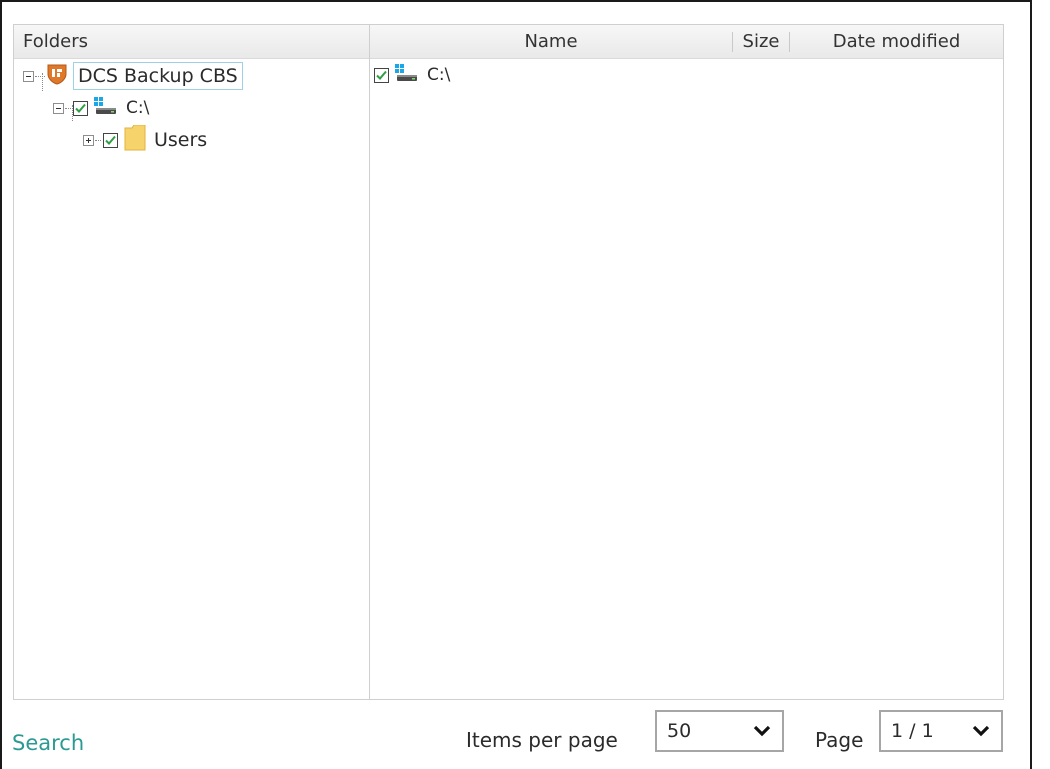 The image size is (1050, 769). Describe the element at coordinates (439, 75) in the screenshot. I see `file-name: C:\` at that location.